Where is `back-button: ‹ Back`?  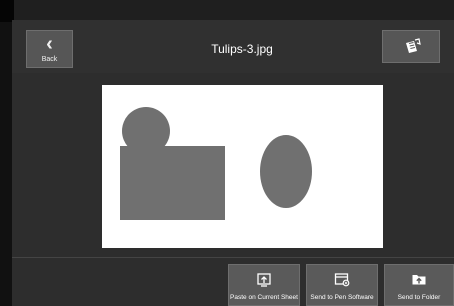
back-button: ‹ Back is located at coordinates (49, 49).